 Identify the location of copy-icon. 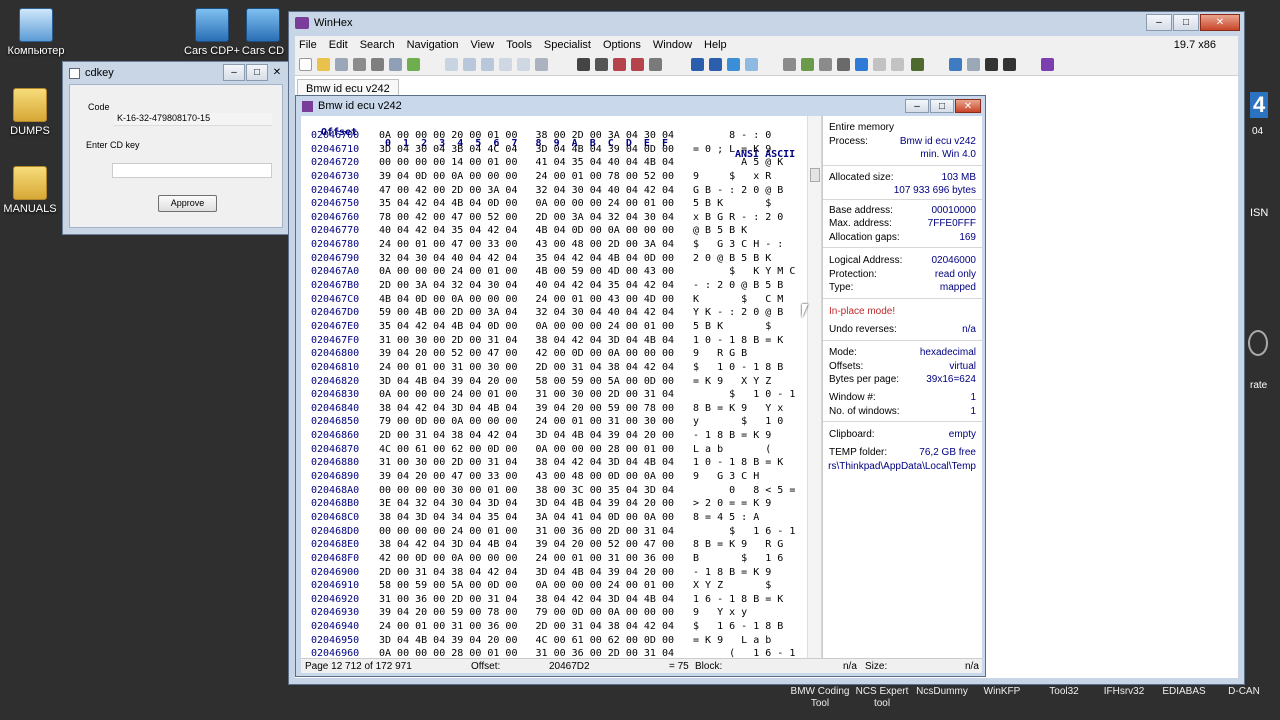
(395, 64).